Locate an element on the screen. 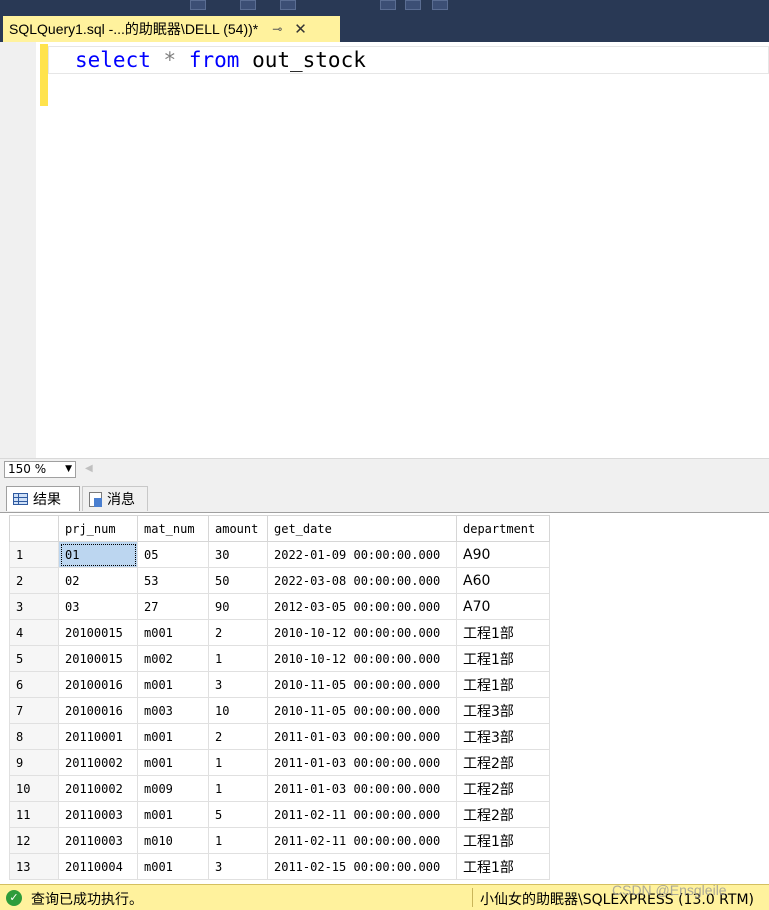 The width and height of the screenshot is (769, 910). table-cell: 2011-01-03 00:00:00.000 is located at coordinates (362, 762).